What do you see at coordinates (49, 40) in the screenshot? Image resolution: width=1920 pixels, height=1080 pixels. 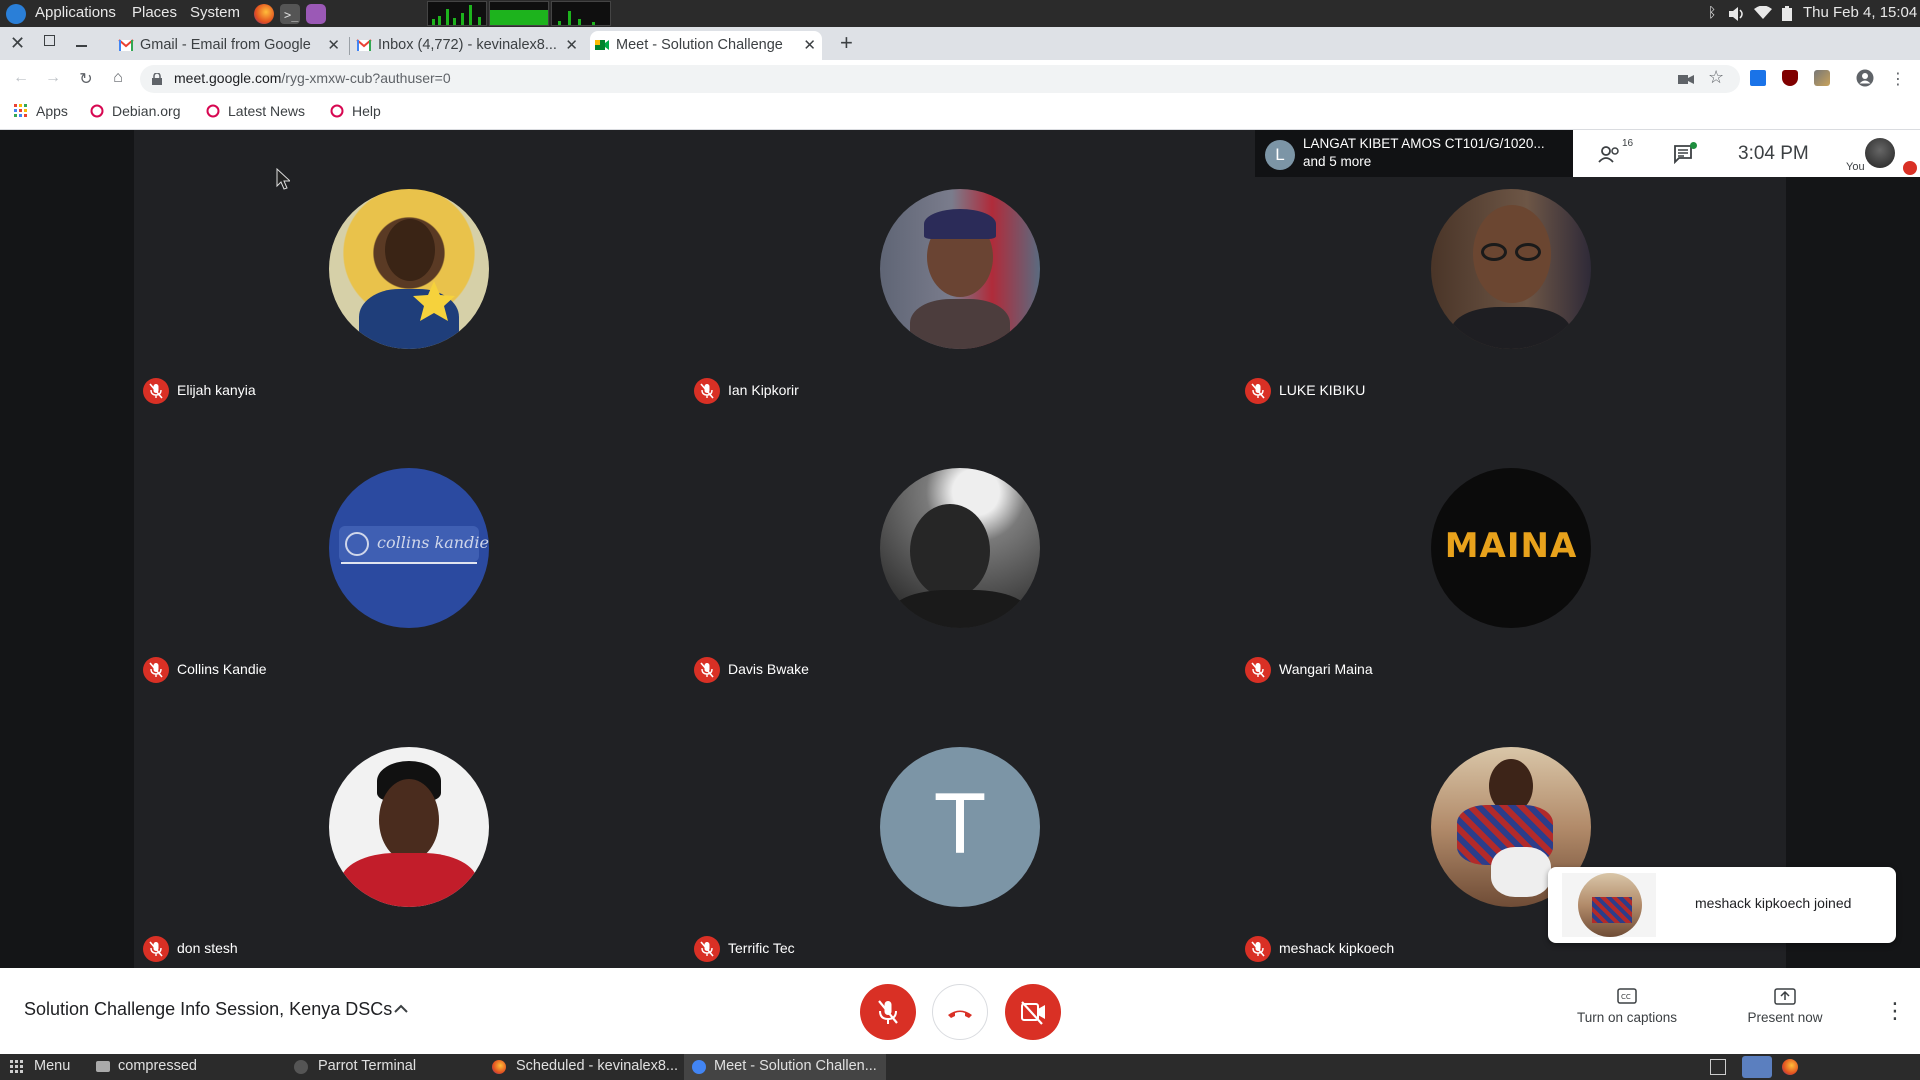 I see `window-restore-icon` at bounding box center [49, 40].